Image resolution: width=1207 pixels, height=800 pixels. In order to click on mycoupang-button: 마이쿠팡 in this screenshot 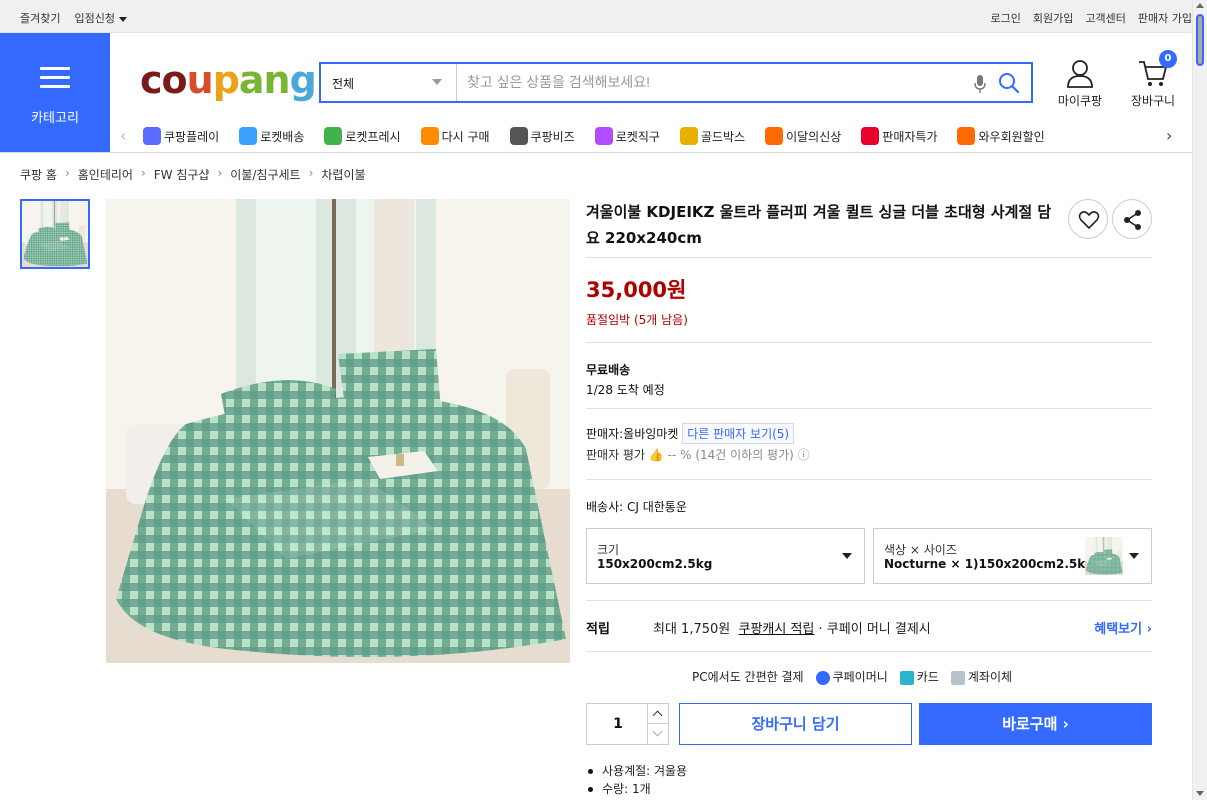, I will do `click(1080, 83)`.